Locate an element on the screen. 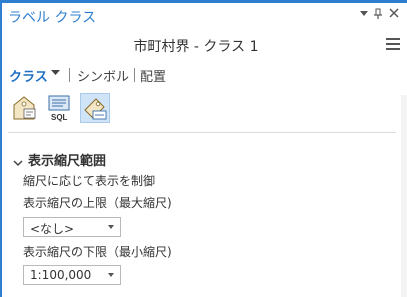 The height and width of the screenshot is (297, 407). section-divider is located at coordinates (202, 132).